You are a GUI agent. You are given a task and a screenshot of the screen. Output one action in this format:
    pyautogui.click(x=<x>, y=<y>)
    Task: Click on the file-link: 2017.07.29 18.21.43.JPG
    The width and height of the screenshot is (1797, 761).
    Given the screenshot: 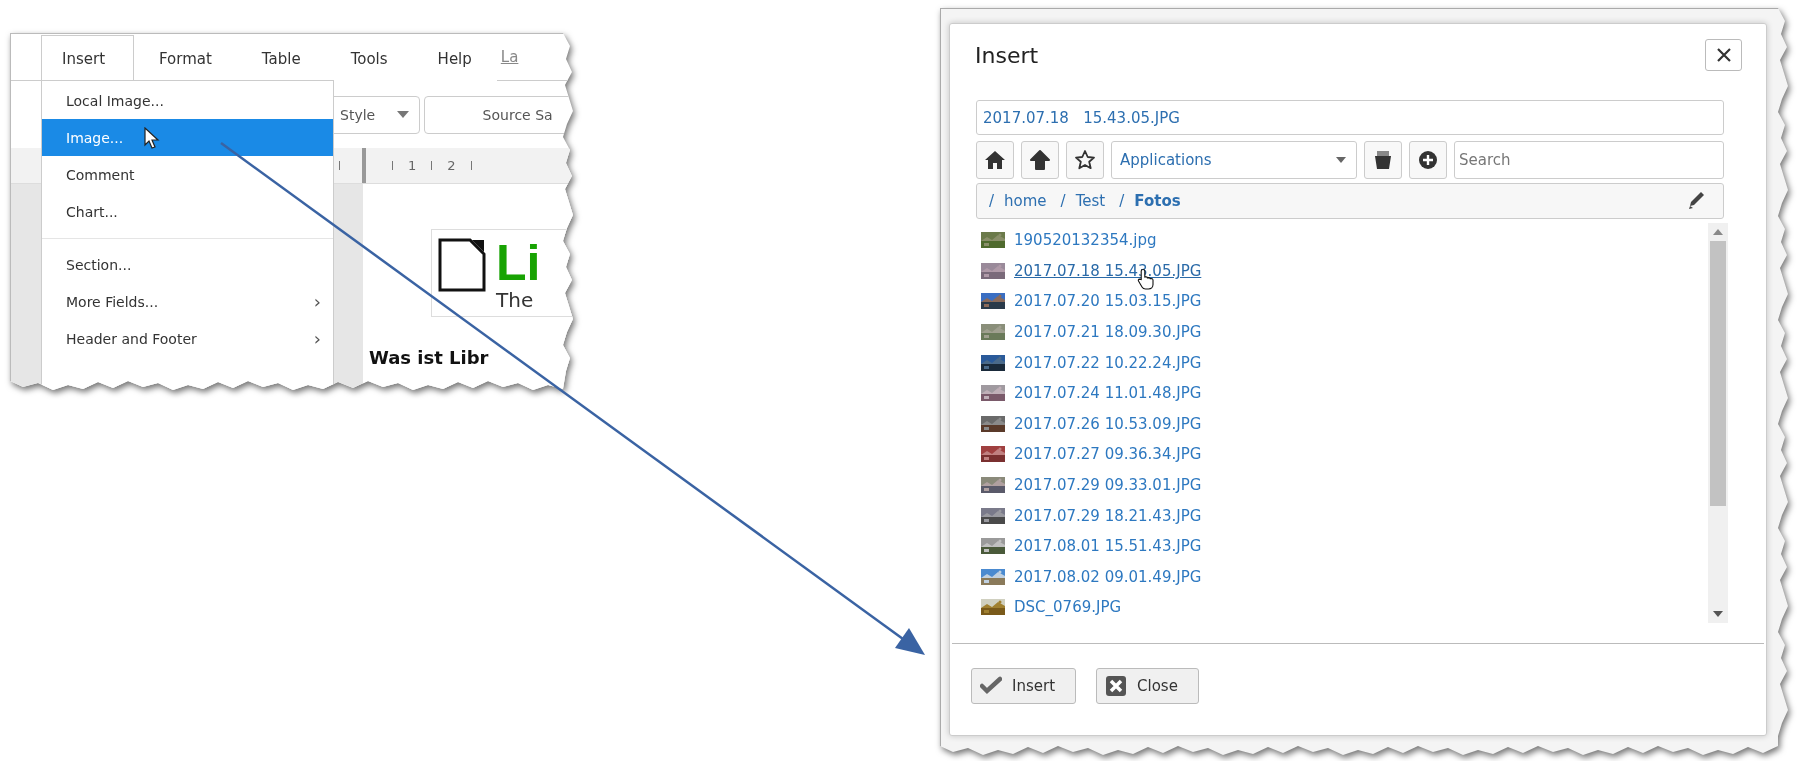 What is the action you would take?
    pyautogui.click(x=1108, y=515)
    